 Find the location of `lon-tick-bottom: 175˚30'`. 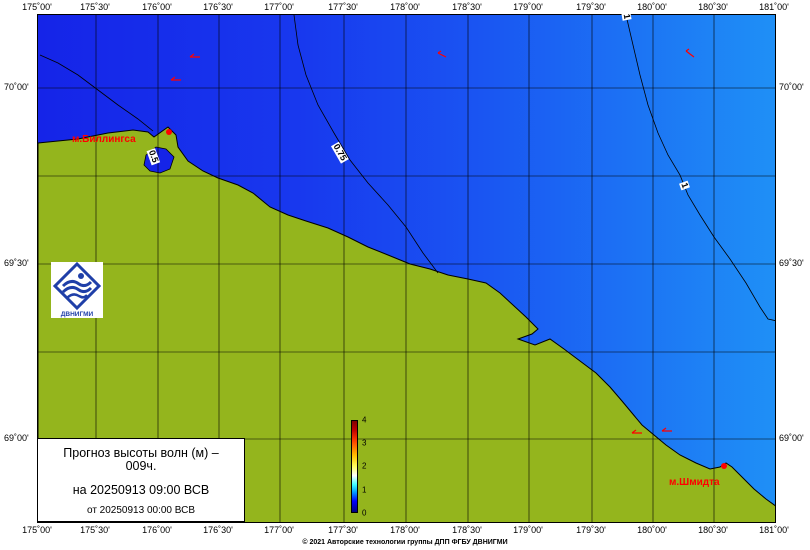

lon-tick-bottom: 175˚30' is located at coordinates (95, 530).